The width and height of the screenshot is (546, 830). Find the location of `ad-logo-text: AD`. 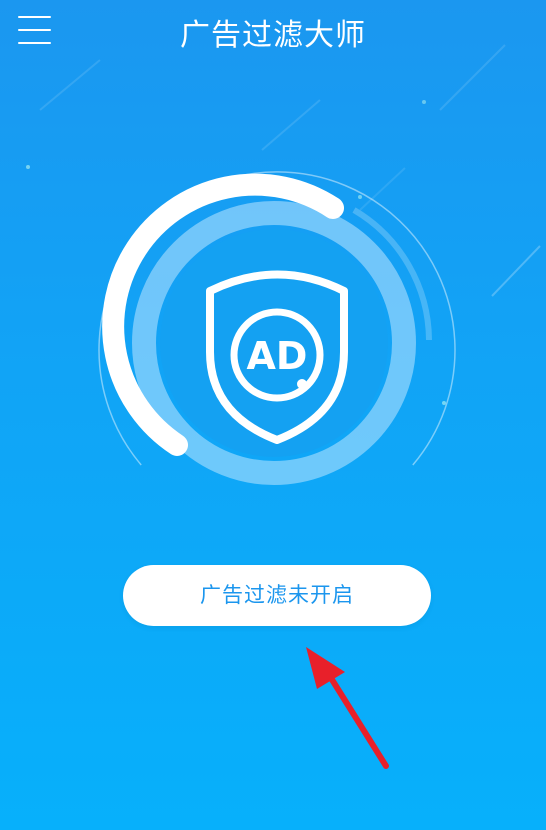

ad-logo-text: AD is located at coordinates (277, 356).